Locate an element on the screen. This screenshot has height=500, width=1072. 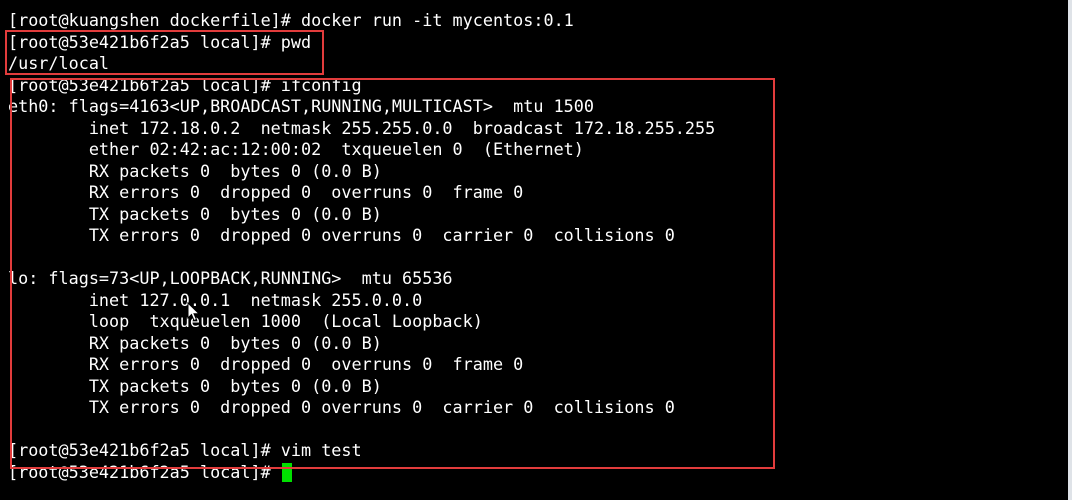
terminal-line: /usr/local is located at coordinates (59, 63).